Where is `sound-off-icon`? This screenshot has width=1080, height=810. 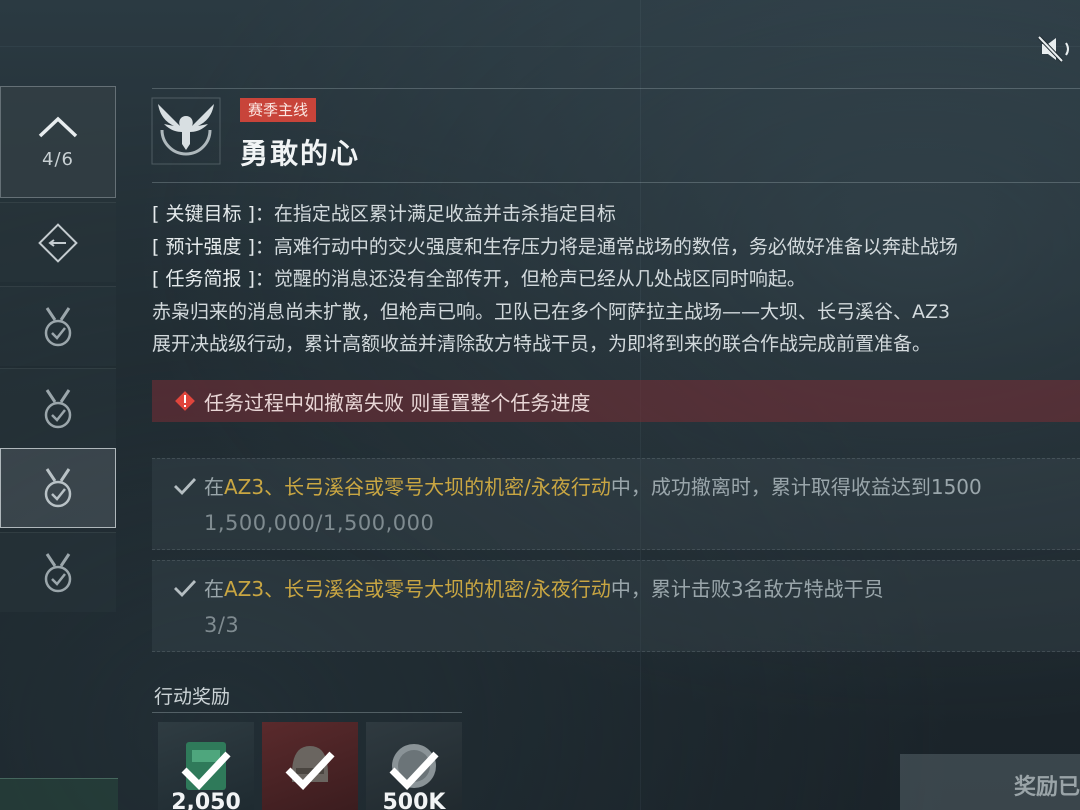 sound-off-icon is located at coordinates (1056, 49).